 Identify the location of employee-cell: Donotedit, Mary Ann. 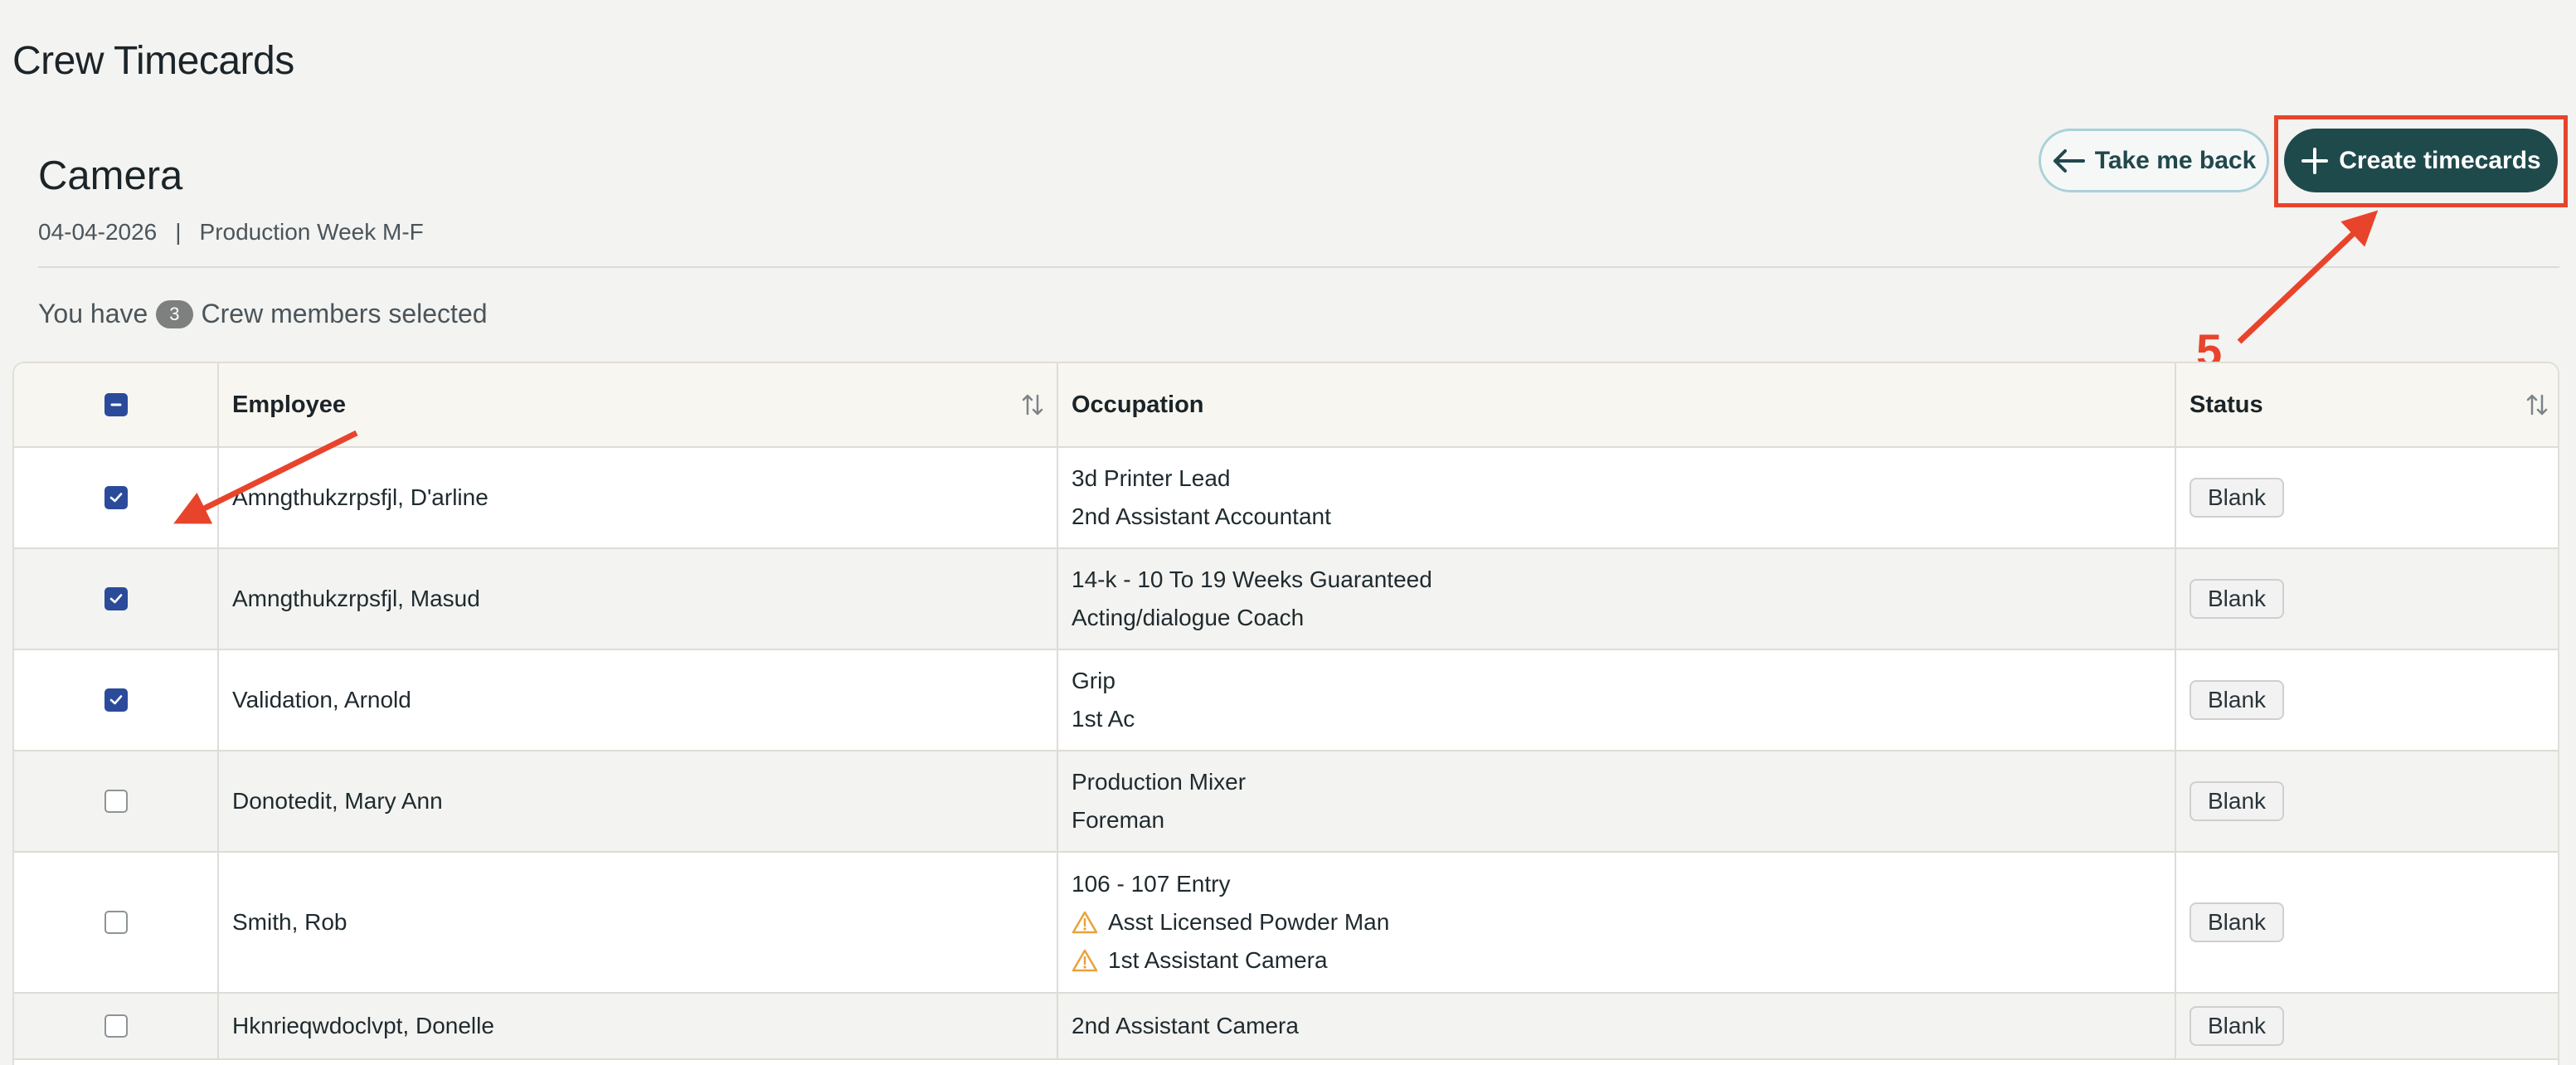
(638, 801).